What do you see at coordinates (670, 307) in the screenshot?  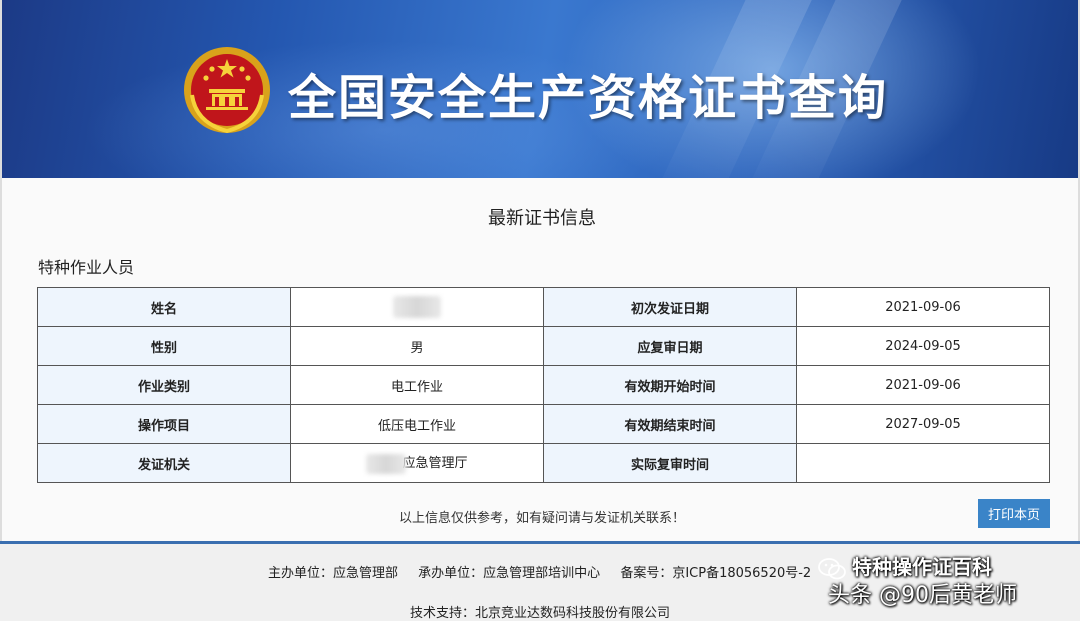 I see `label-first-issue-date: 初次发证日期` at bounding box center [670, 307].